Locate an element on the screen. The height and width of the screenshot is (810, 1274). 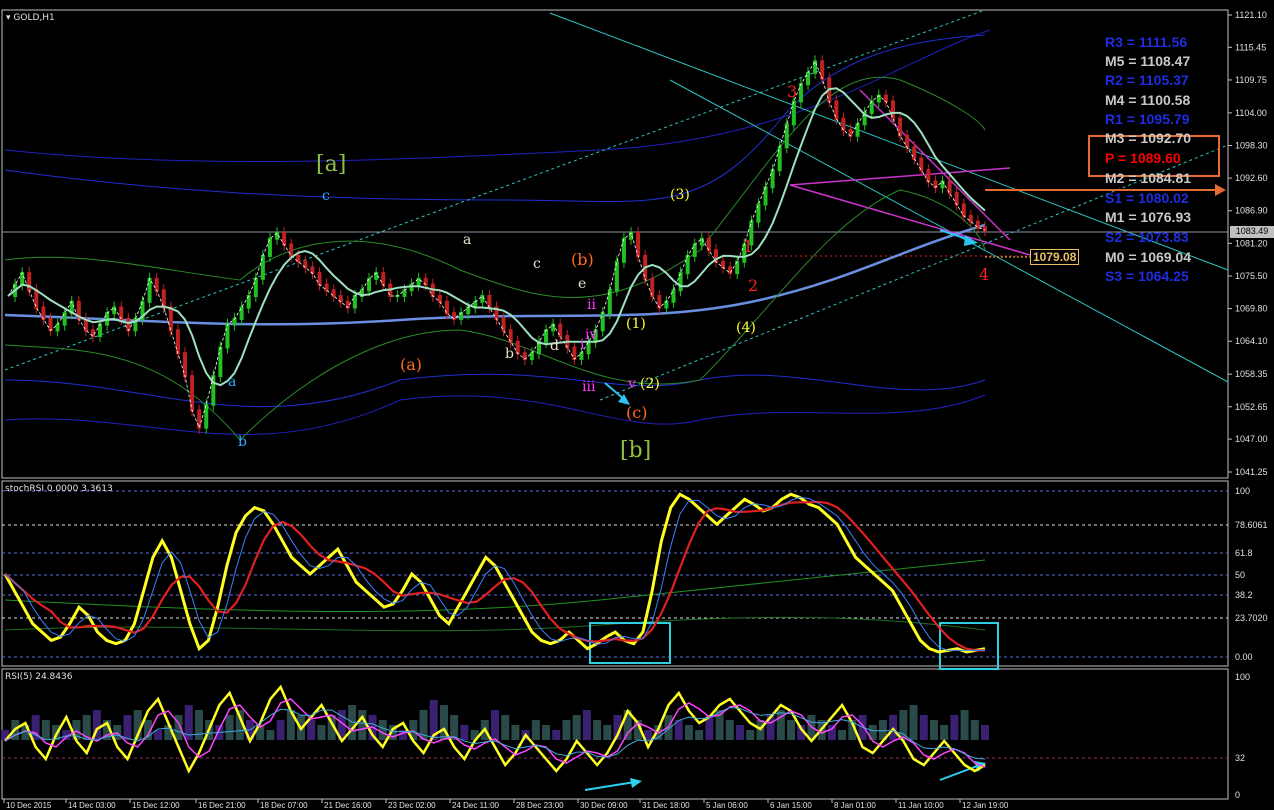
wave-label: (a) is located at coordinates (411, 364).